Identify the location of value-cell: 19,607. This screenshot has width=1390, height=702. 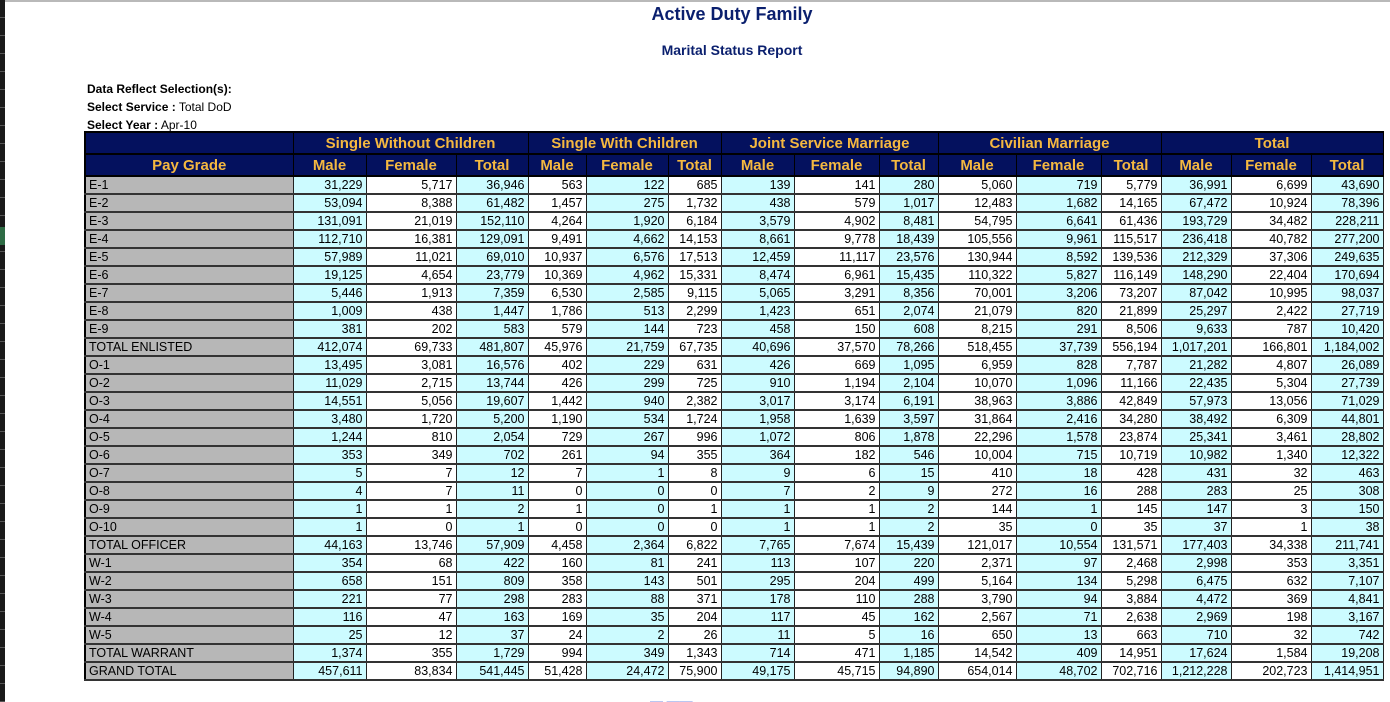
(492, 401).